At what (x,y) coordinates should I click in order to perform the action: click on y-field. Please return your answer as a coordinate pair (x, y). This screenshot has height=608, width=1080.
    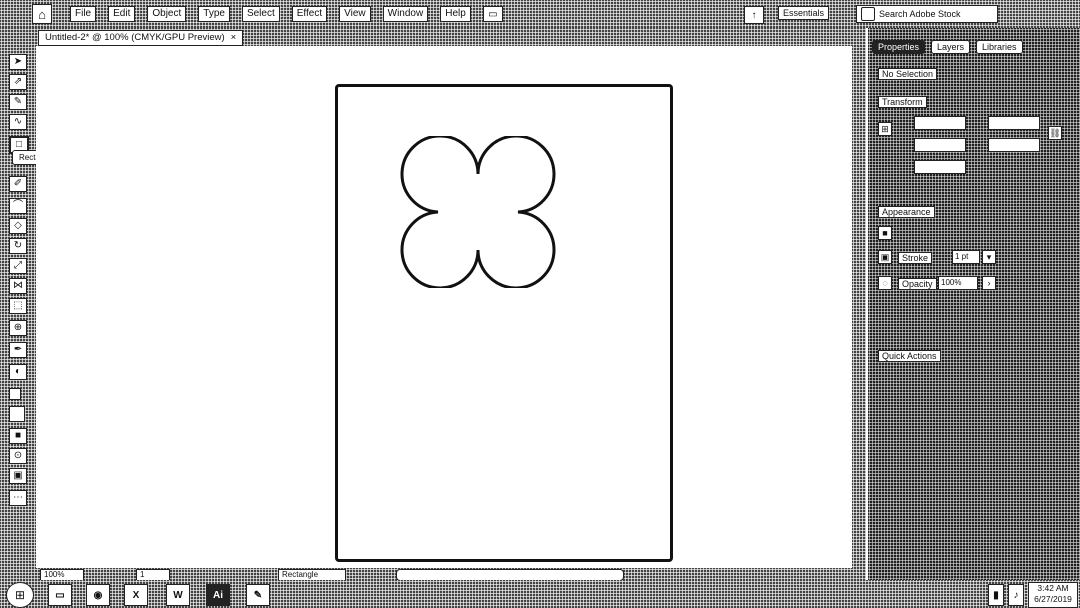
    Looking at the image, I should click on (1014, 123).